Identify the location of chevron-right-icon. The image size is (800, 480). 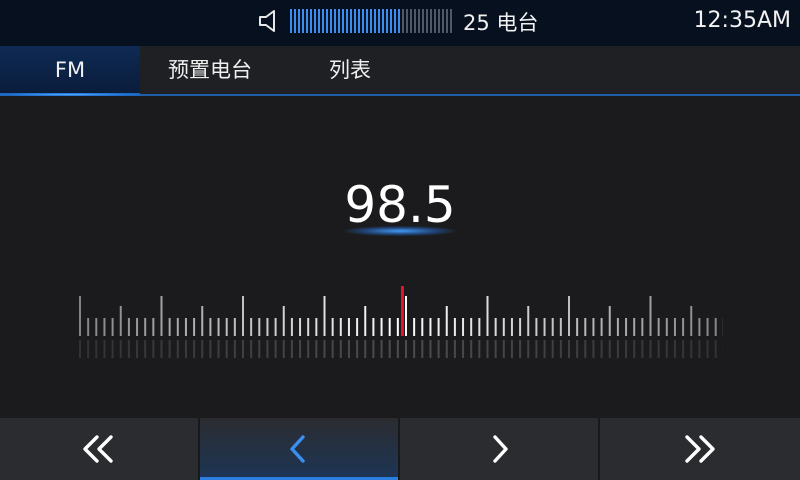
(500, 449).